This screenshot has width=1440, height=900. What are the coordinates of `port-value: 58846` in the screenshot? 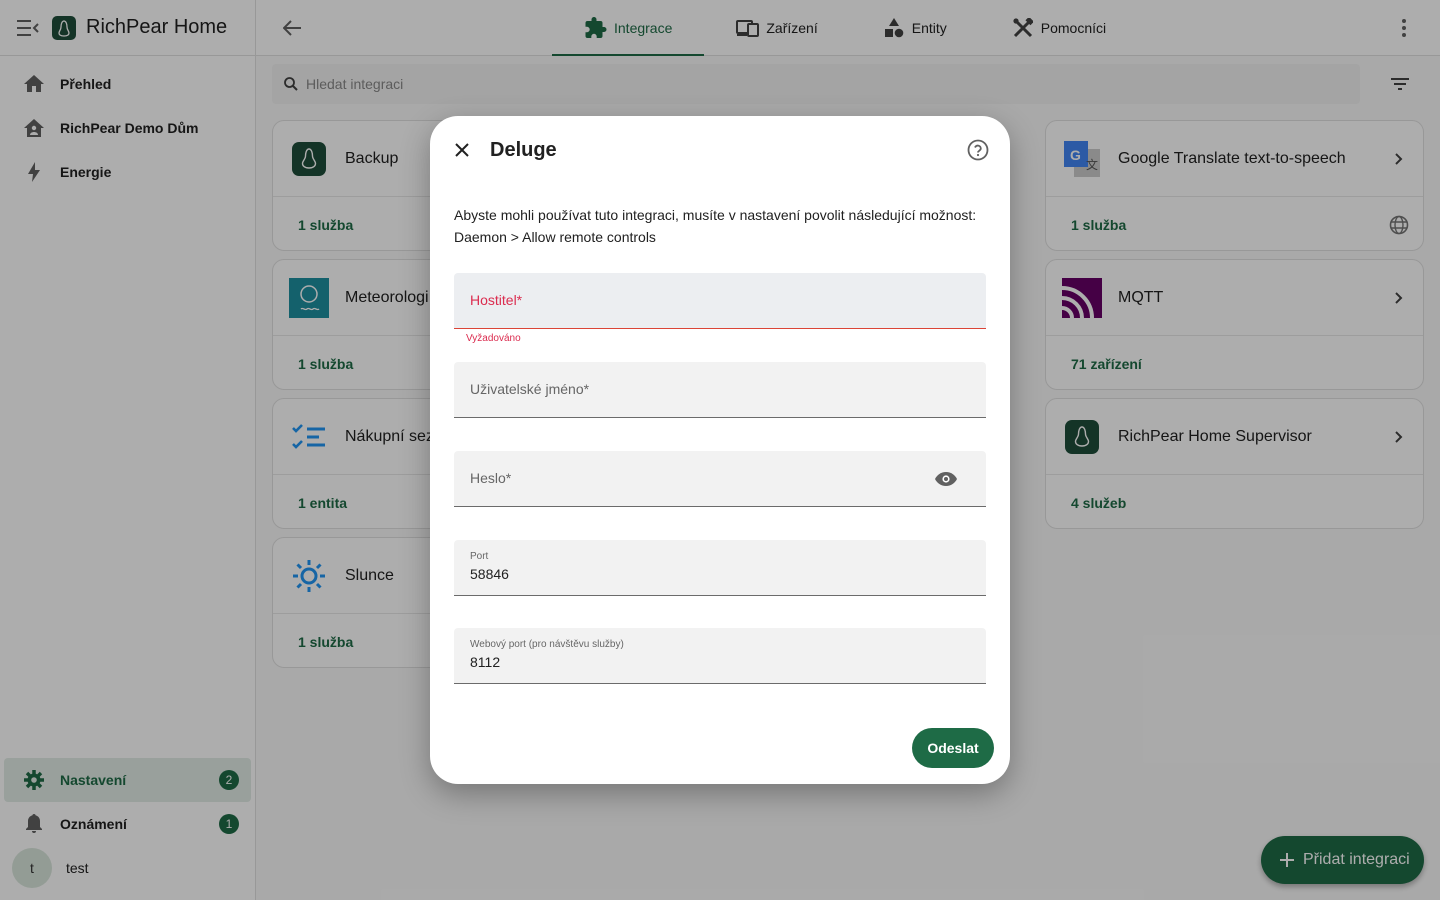 It's located at (489, 574).